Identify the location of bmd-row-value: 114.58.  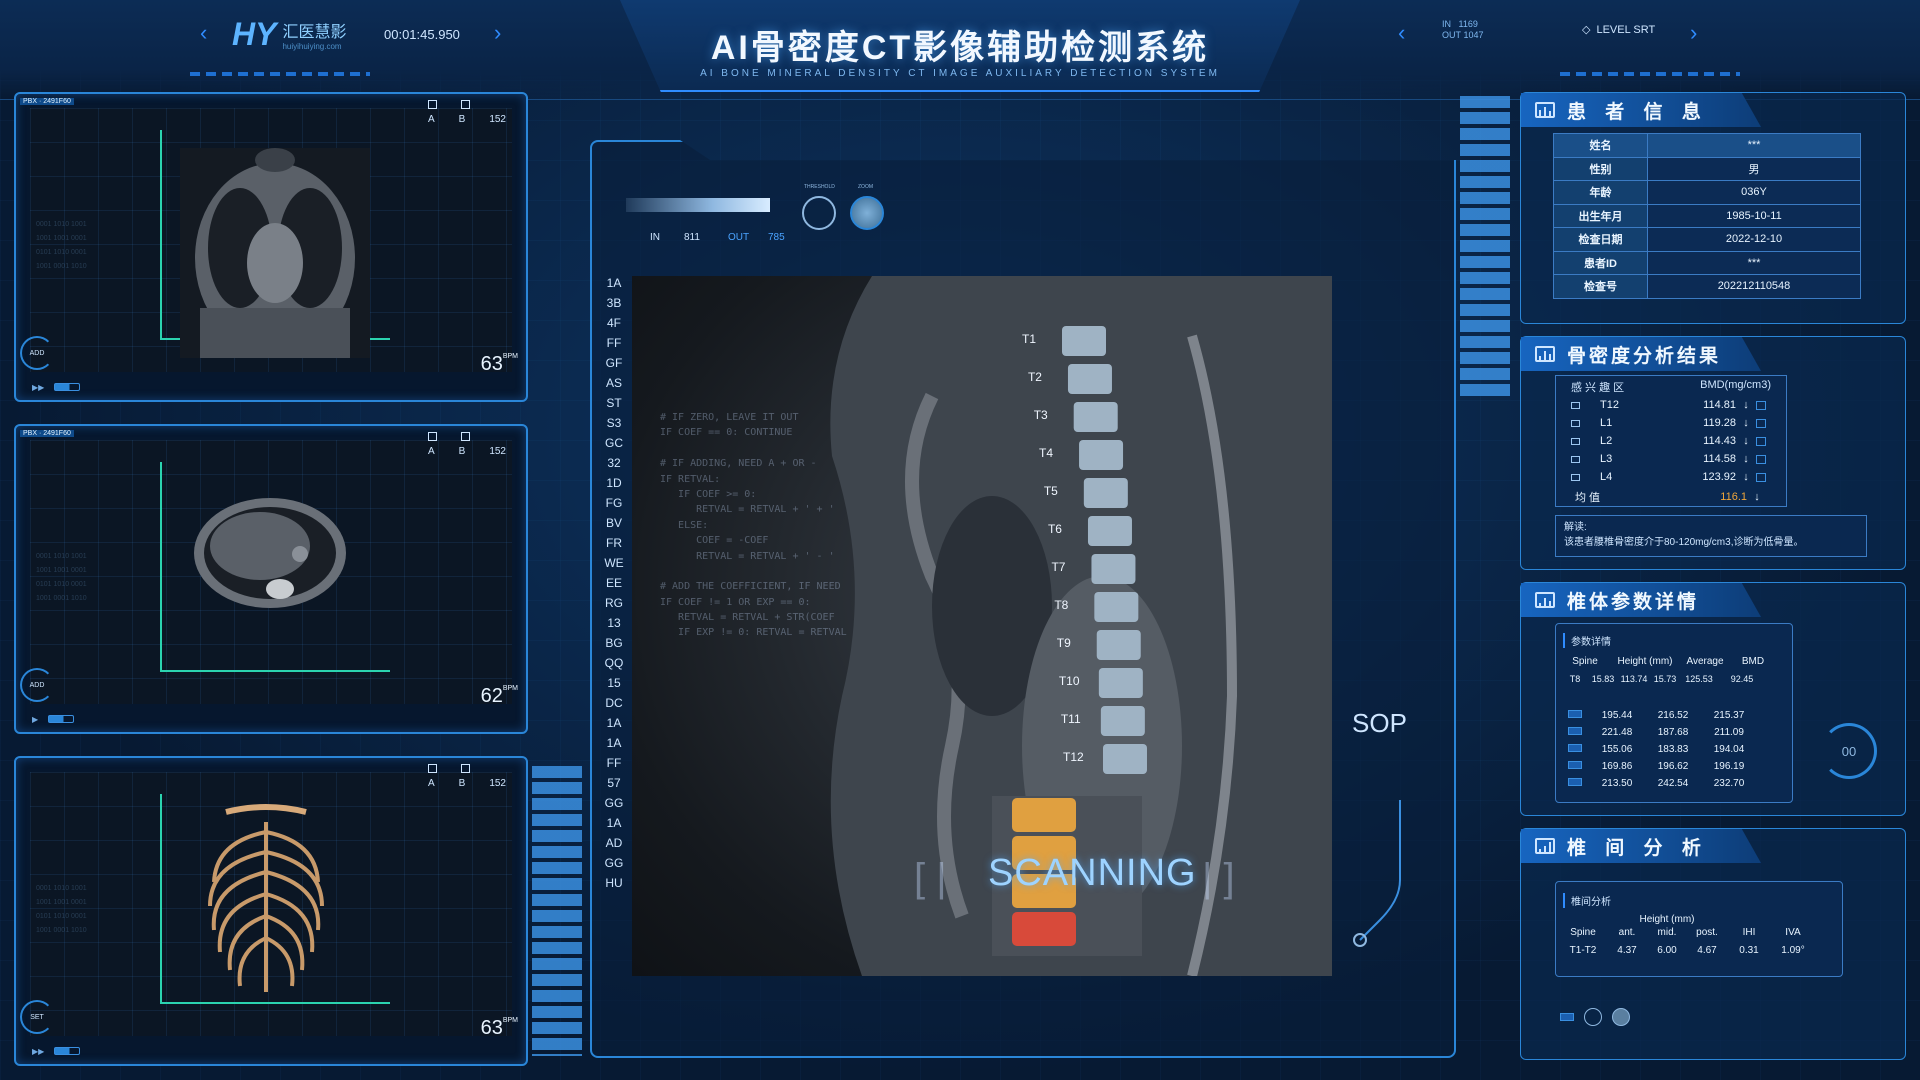
(1719, 459).